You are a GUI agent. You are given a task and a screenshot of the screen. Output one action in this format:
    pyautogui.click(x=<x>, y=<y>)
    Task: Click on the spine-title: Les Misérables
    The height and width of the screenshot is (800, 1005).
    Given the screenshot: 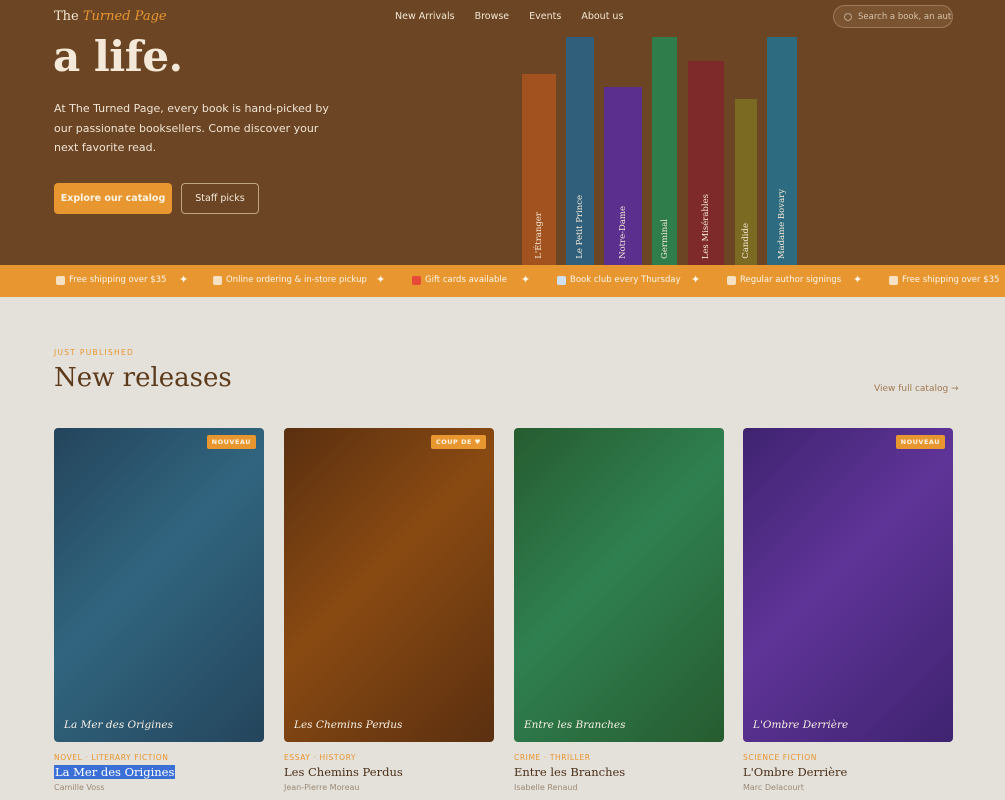 What is the action you would take?
    pyautogui.click(x=706, y=226)
    